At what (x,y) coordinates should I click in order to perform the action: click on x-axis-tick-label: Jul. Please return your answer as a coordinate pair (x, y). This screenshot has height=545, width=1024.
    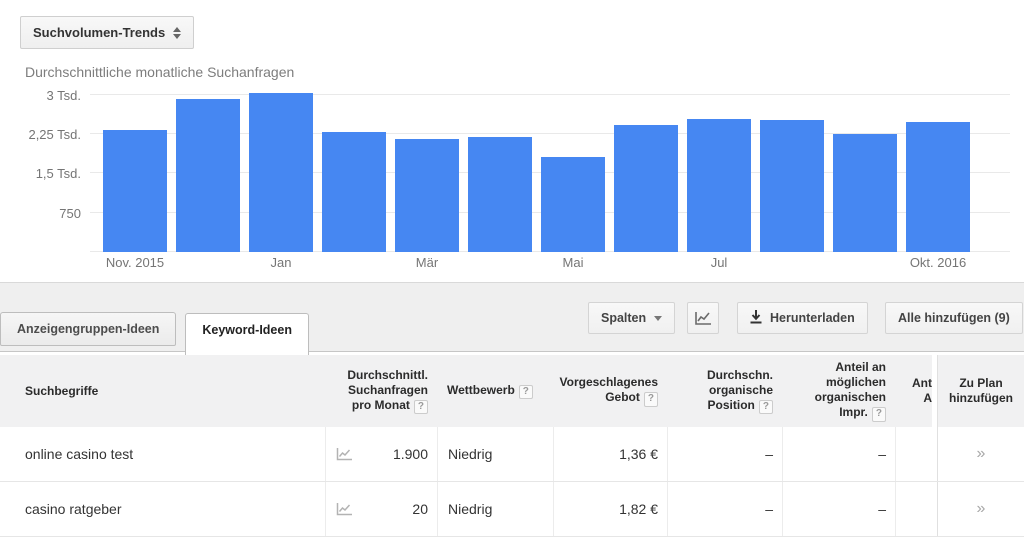
    Looking at the image, I should click on (719, 262).